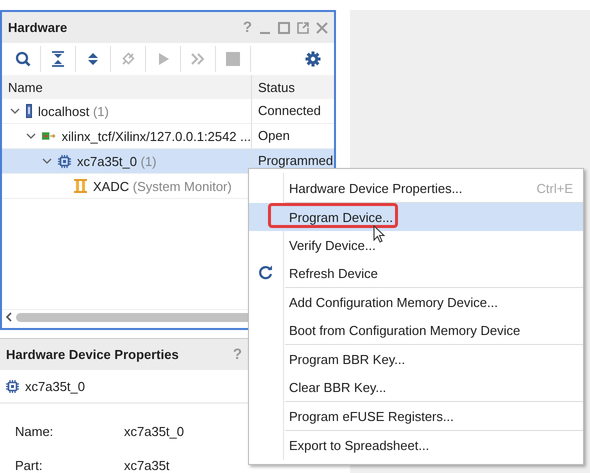  Describe the element at coordinates (168, 111) in the screenshot. I see `tree-row: localhost (1) Connected` at that location.